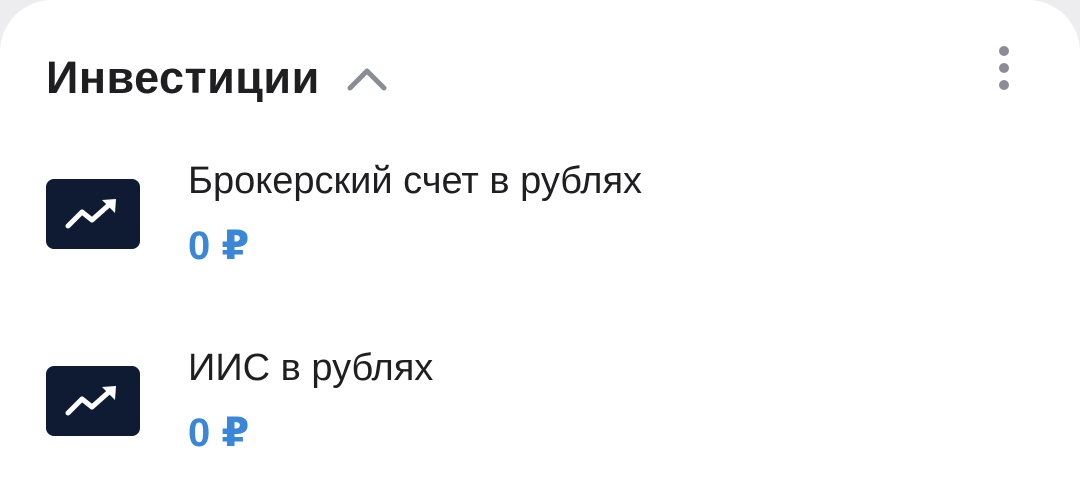 Image resolution: width=1080 pixels, height=487 pixels. Describe the element at coordinates (311, 368) in the screenshot. I see `account-label: ИИС в рублях` at that location.